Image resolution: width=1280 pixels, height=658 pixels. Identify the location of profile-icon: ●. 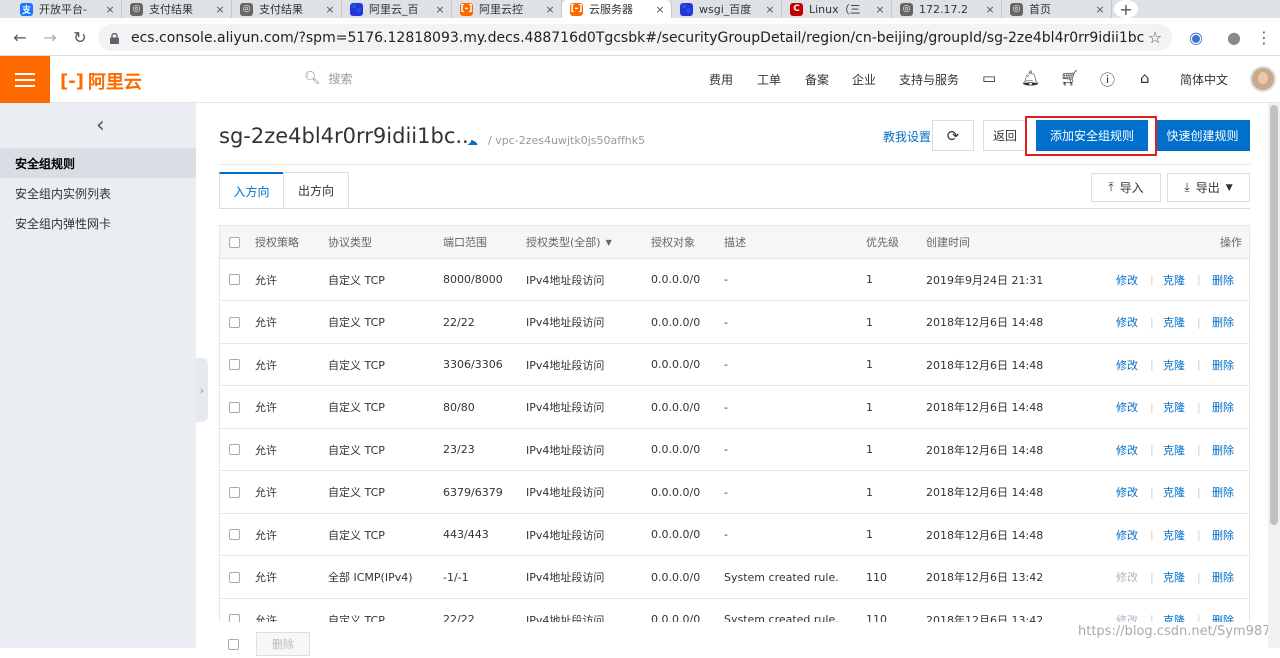
(1234, 37).